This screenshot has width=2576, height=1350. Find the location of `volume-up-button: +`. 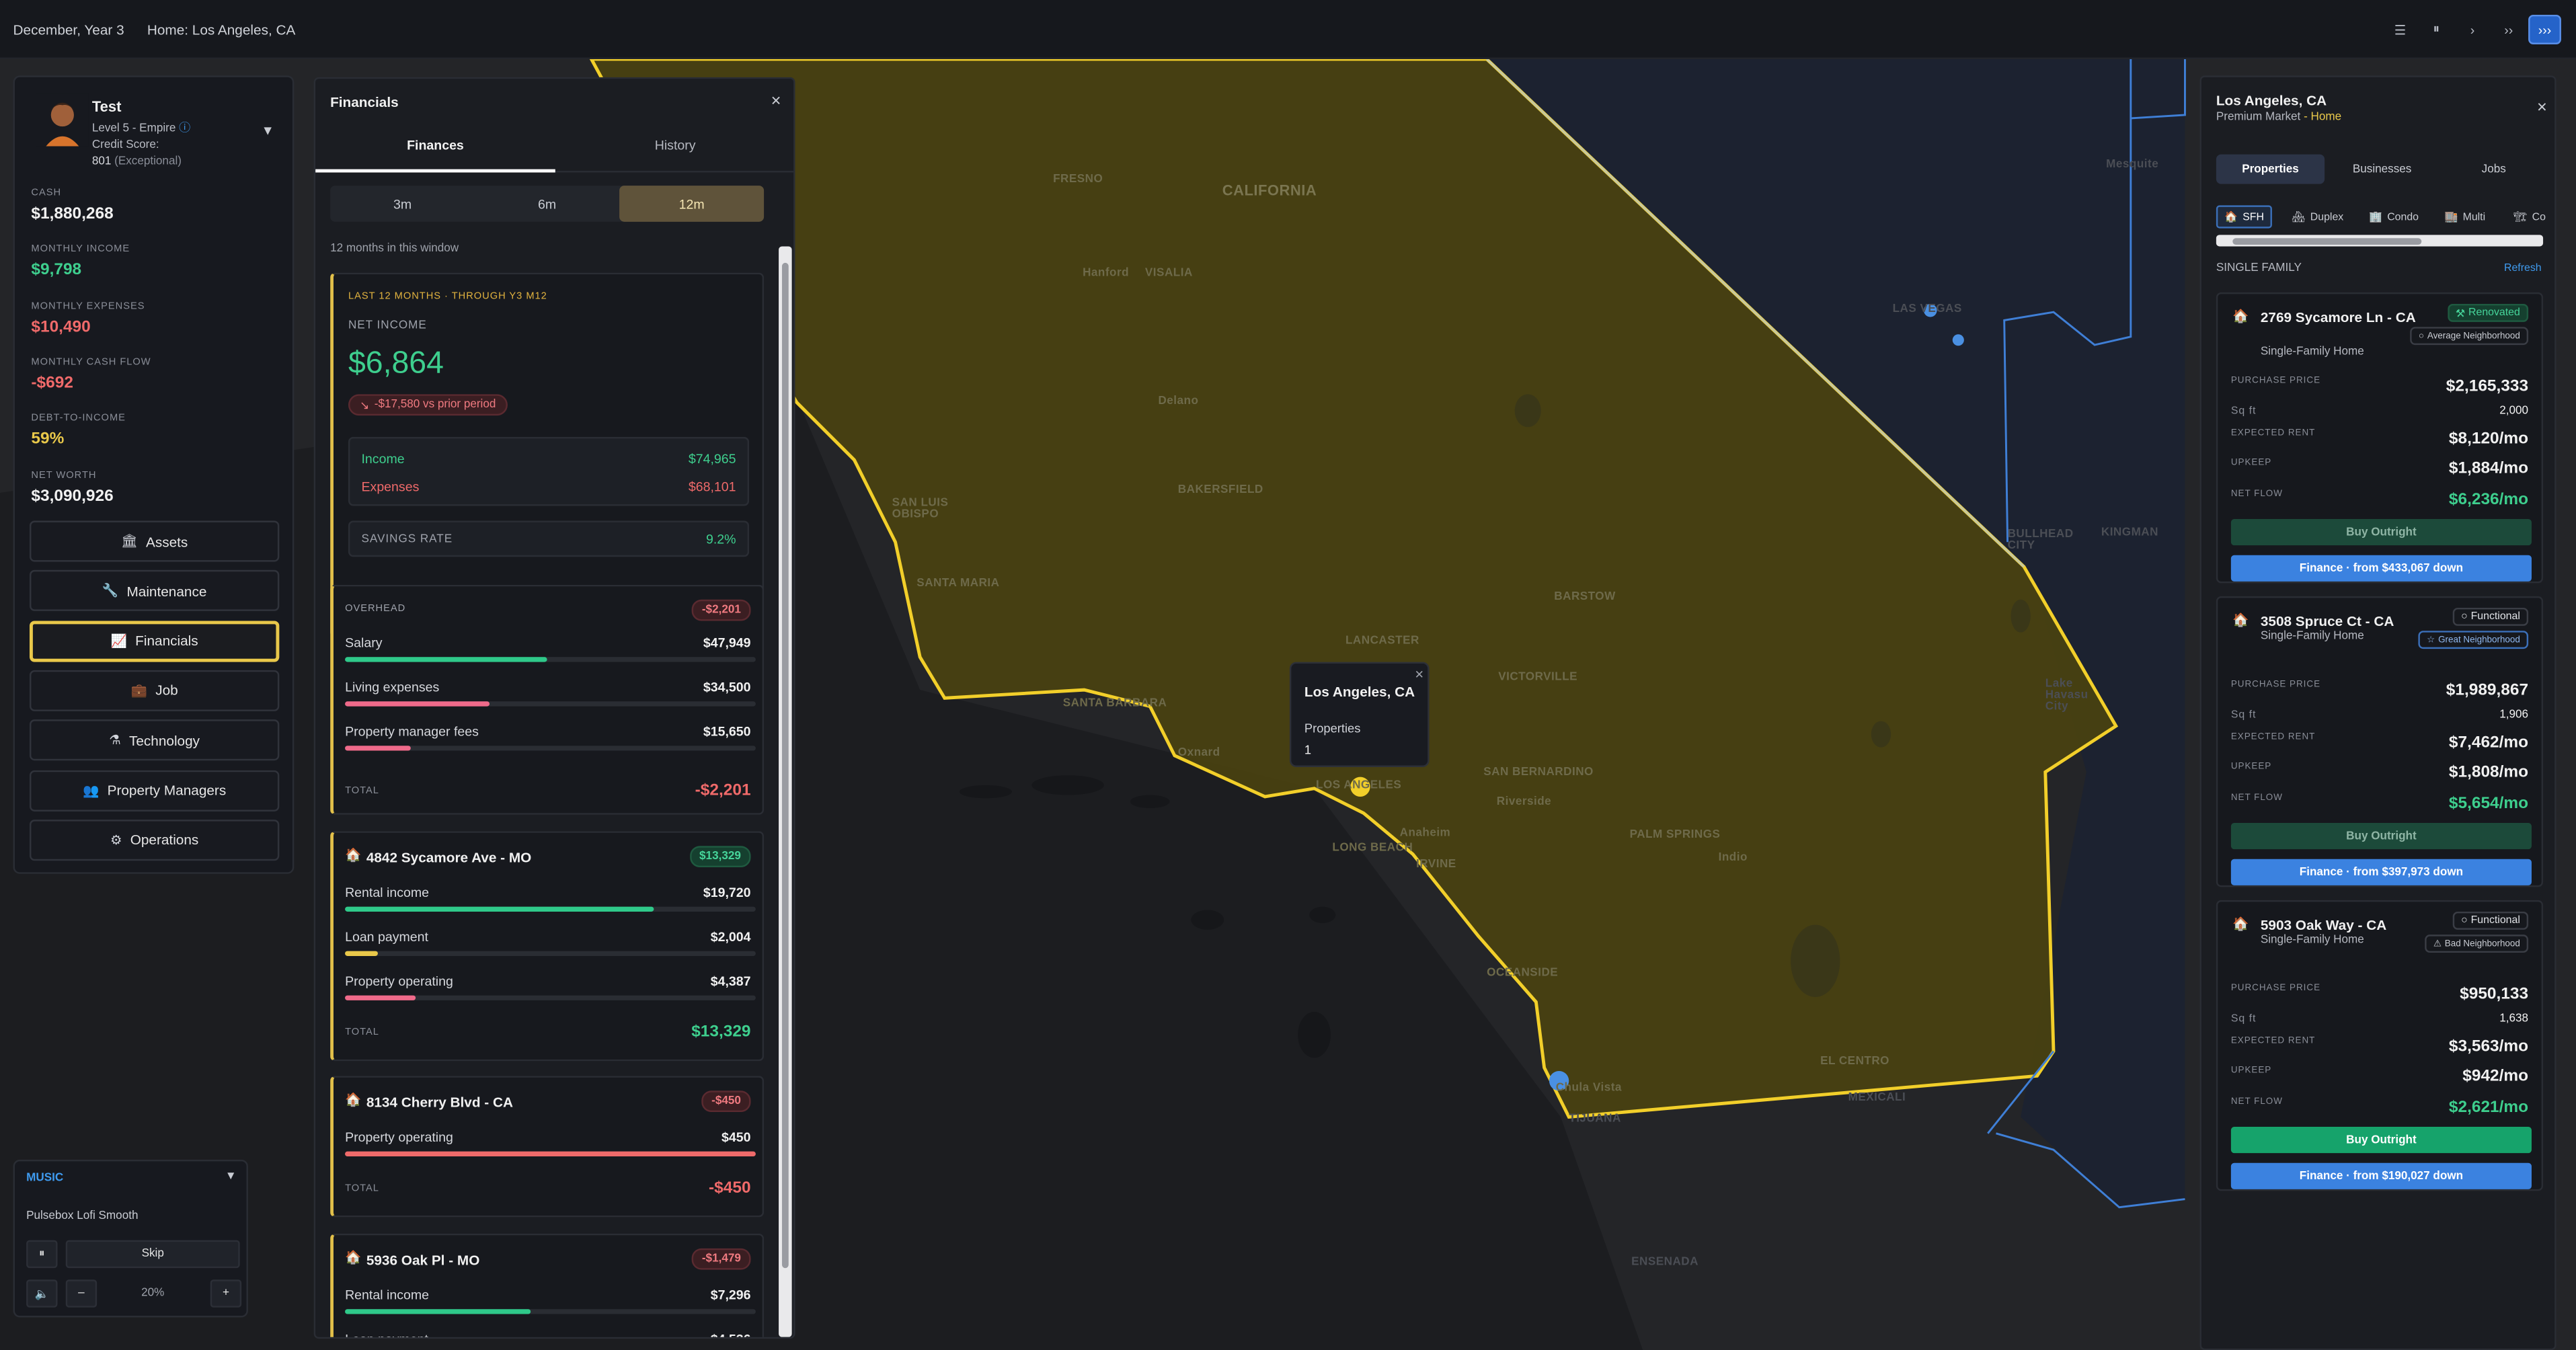

volume-up-button: + is located at coordinates (226, 1293).